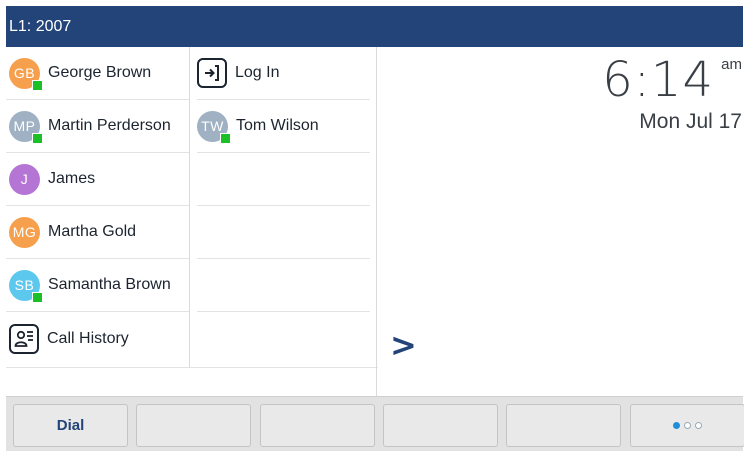 Image resolution: width=744 pixels, height=451 pixels. I want to click on avatar: SB, so click(26, 286).